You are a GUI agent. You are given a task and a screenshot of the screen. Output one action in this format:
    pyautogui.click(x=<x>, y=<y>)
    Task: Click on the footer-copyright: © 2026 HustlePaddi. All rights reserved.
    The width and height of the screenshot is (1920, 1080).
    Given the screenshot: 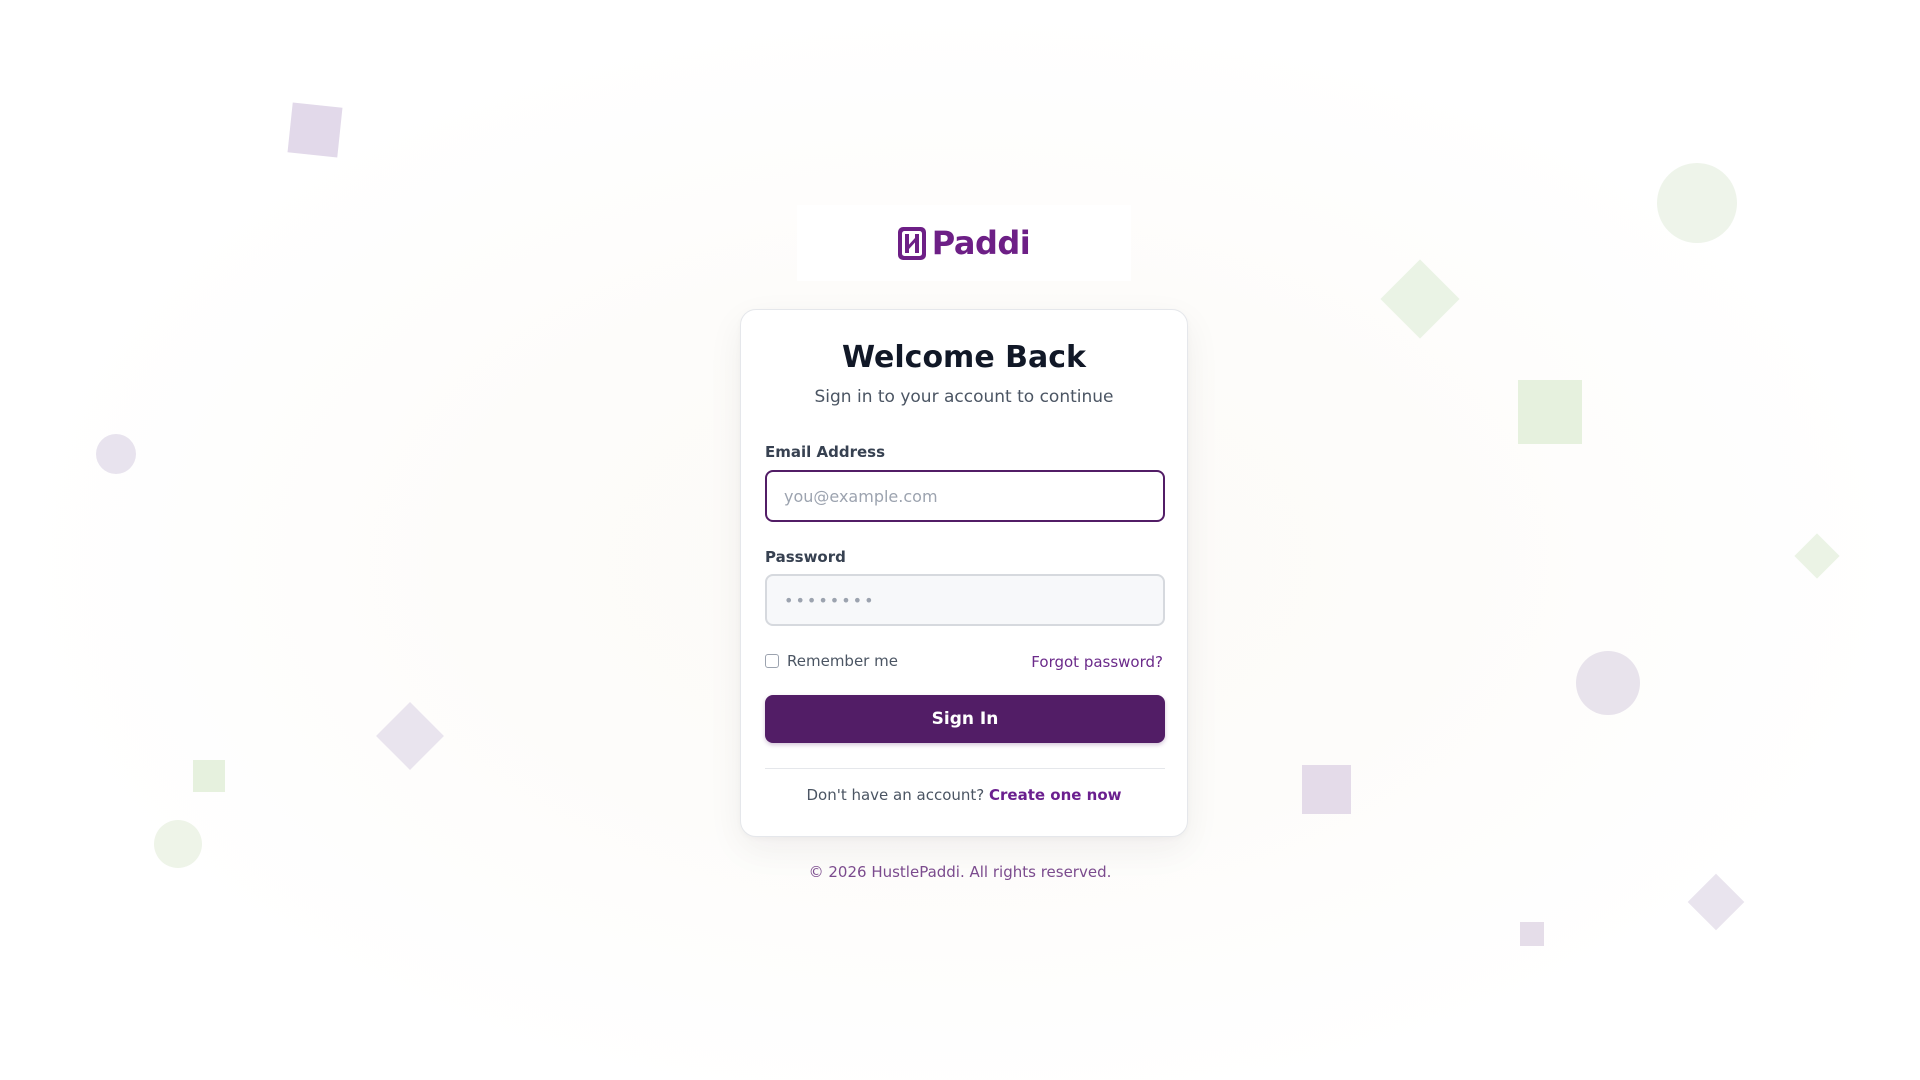 What is the action you would take?
    pyautogui.click(x=960, y=872)
    